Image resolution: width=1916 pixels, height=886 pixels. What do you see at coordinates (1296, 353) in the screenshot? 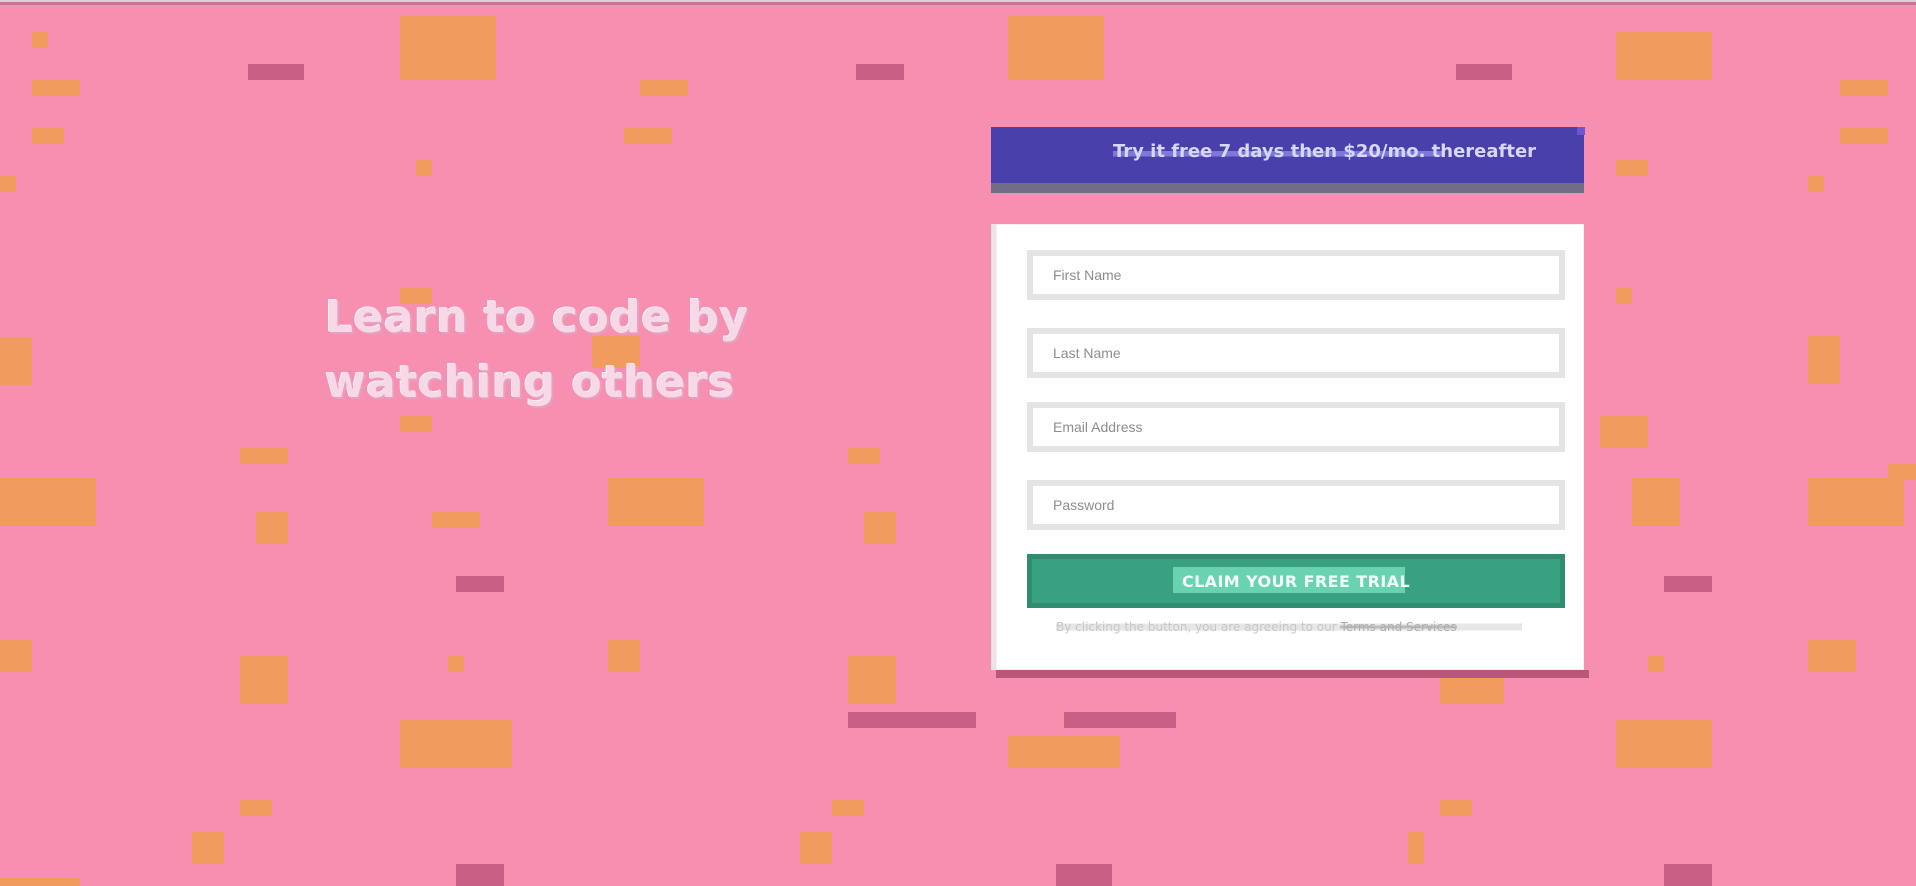
I see `last-name-input` at bounding box center [1296, 353].